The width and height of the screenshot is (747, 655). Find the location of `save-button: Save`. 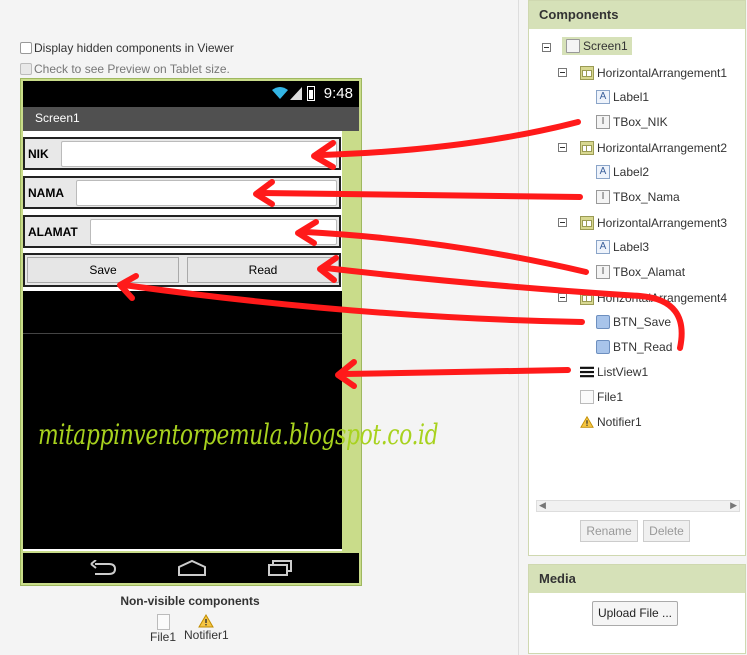

save-button: Save is located at coordinates (103, 270).